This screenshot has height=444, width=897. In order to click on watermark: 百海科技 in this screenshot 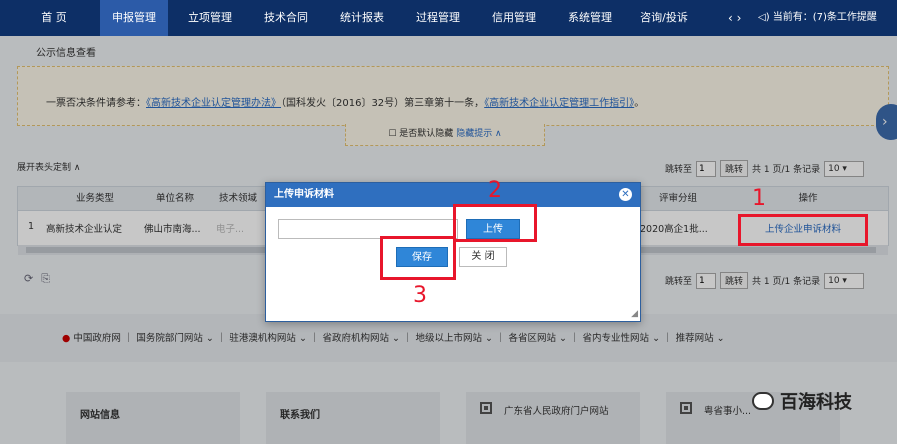, I will do `click(802, 401)`.